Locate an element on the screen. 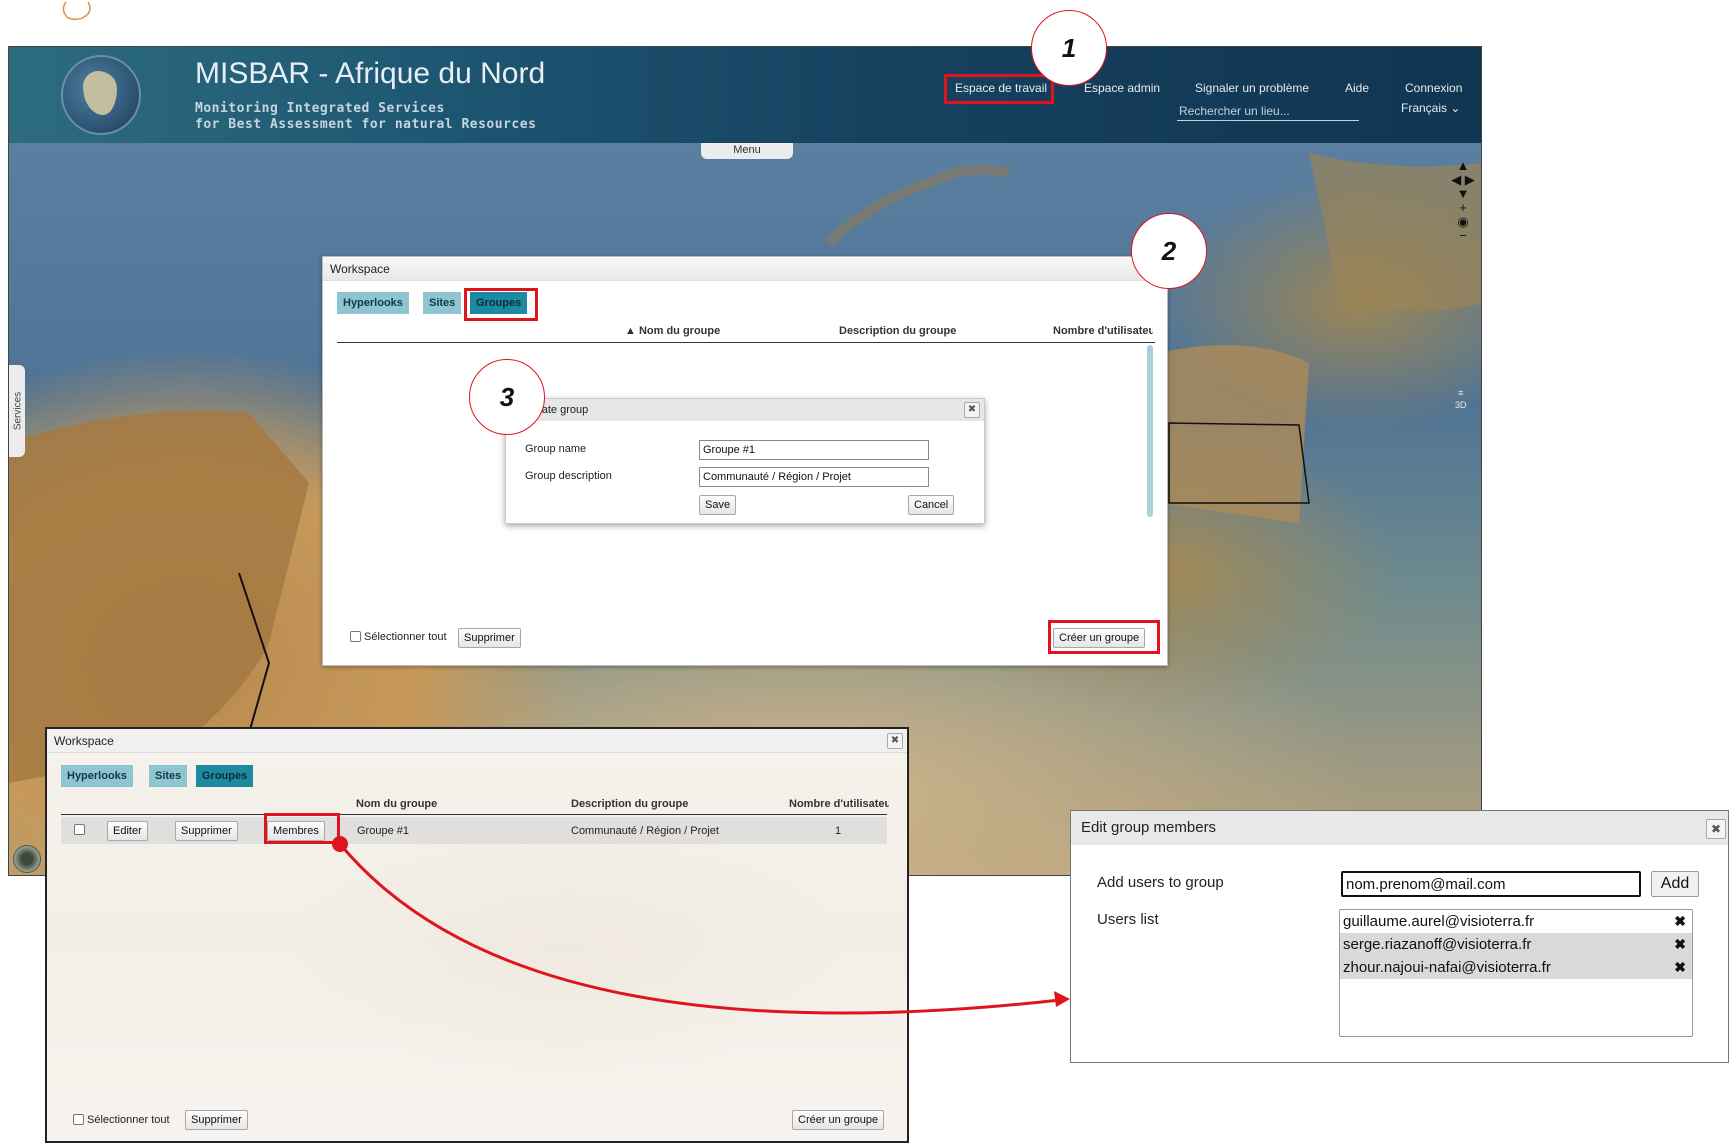 The height and width of the screenshot is (1143, 1729). zoom-in-icon: + is located at coordinates (1463, 208).